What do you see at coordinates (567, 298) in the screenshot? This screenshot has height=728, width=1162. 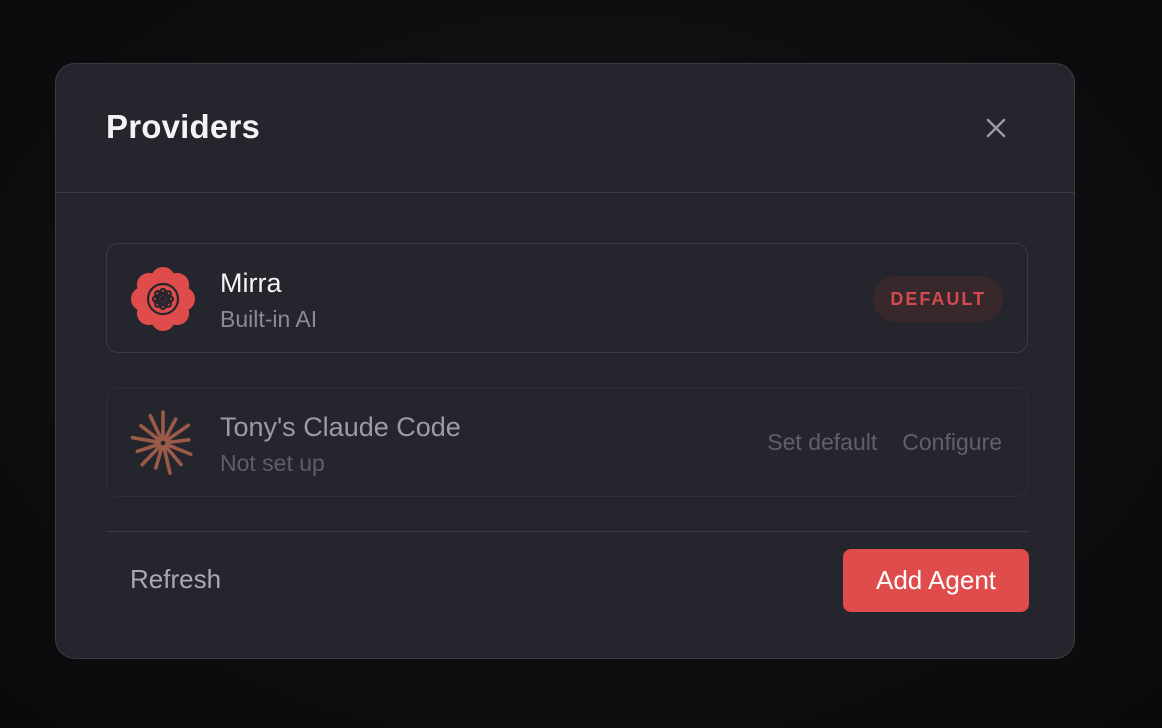 I see `provider-card-mirra: Mirra Built-in AI DEFAULT` at bounding box center [567, 298].